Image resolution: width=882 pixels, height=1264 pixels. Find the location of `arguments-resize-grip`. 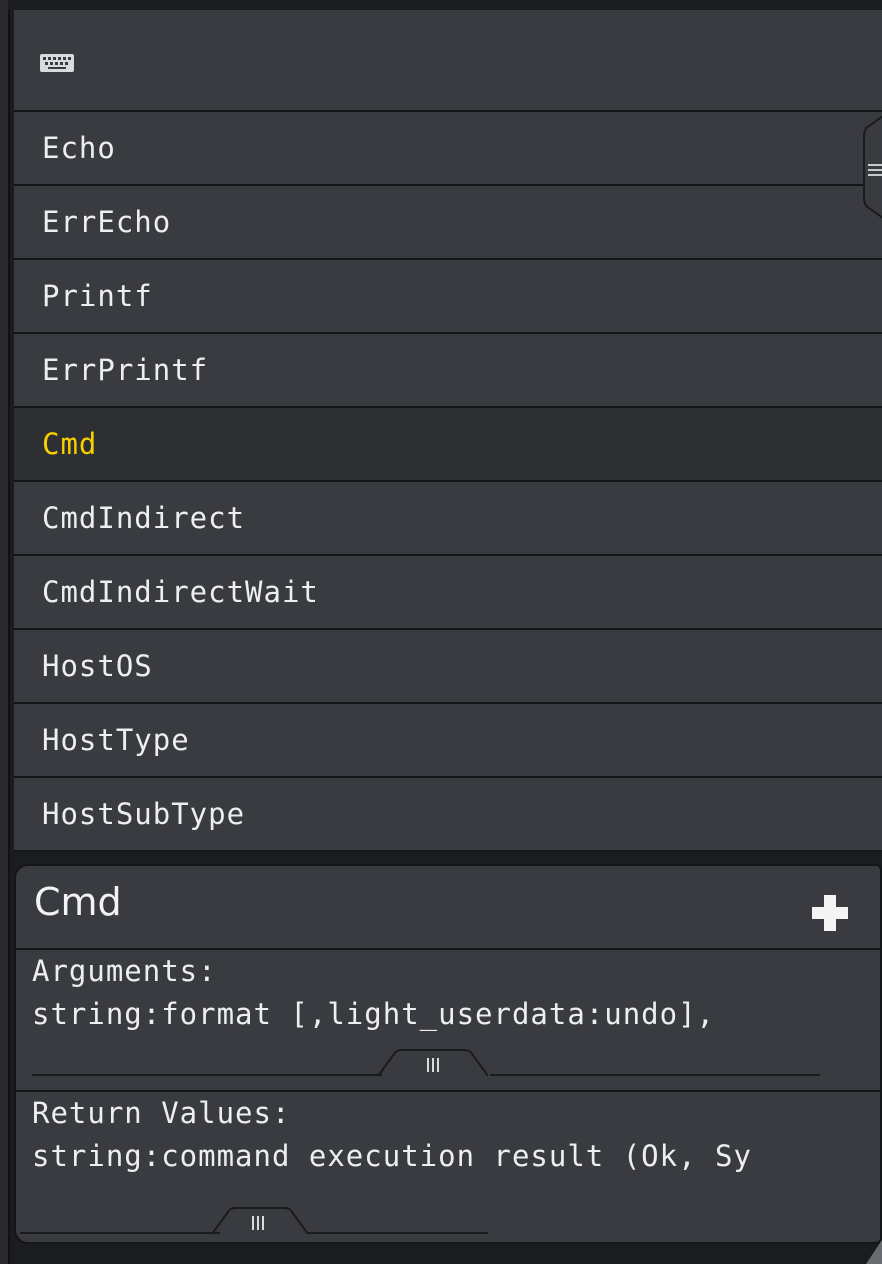

arguments-resize-grip is located at coordinates (433, 1062).